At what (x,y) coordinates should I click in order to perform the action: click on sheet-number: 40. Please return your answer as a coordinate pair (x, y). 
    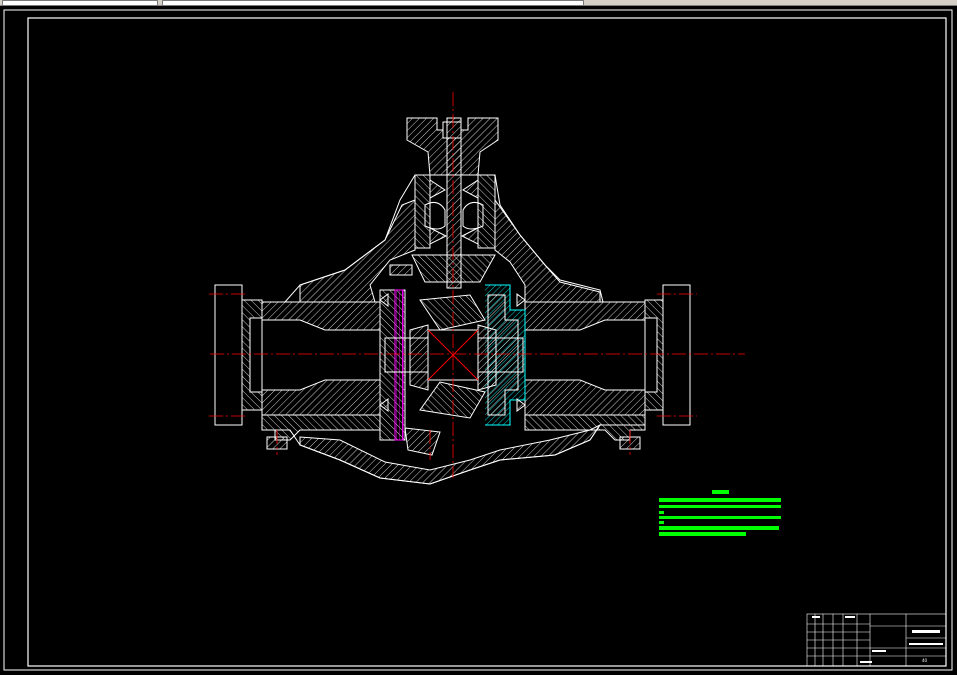
    Looking at the image, I should click on (925, 660).